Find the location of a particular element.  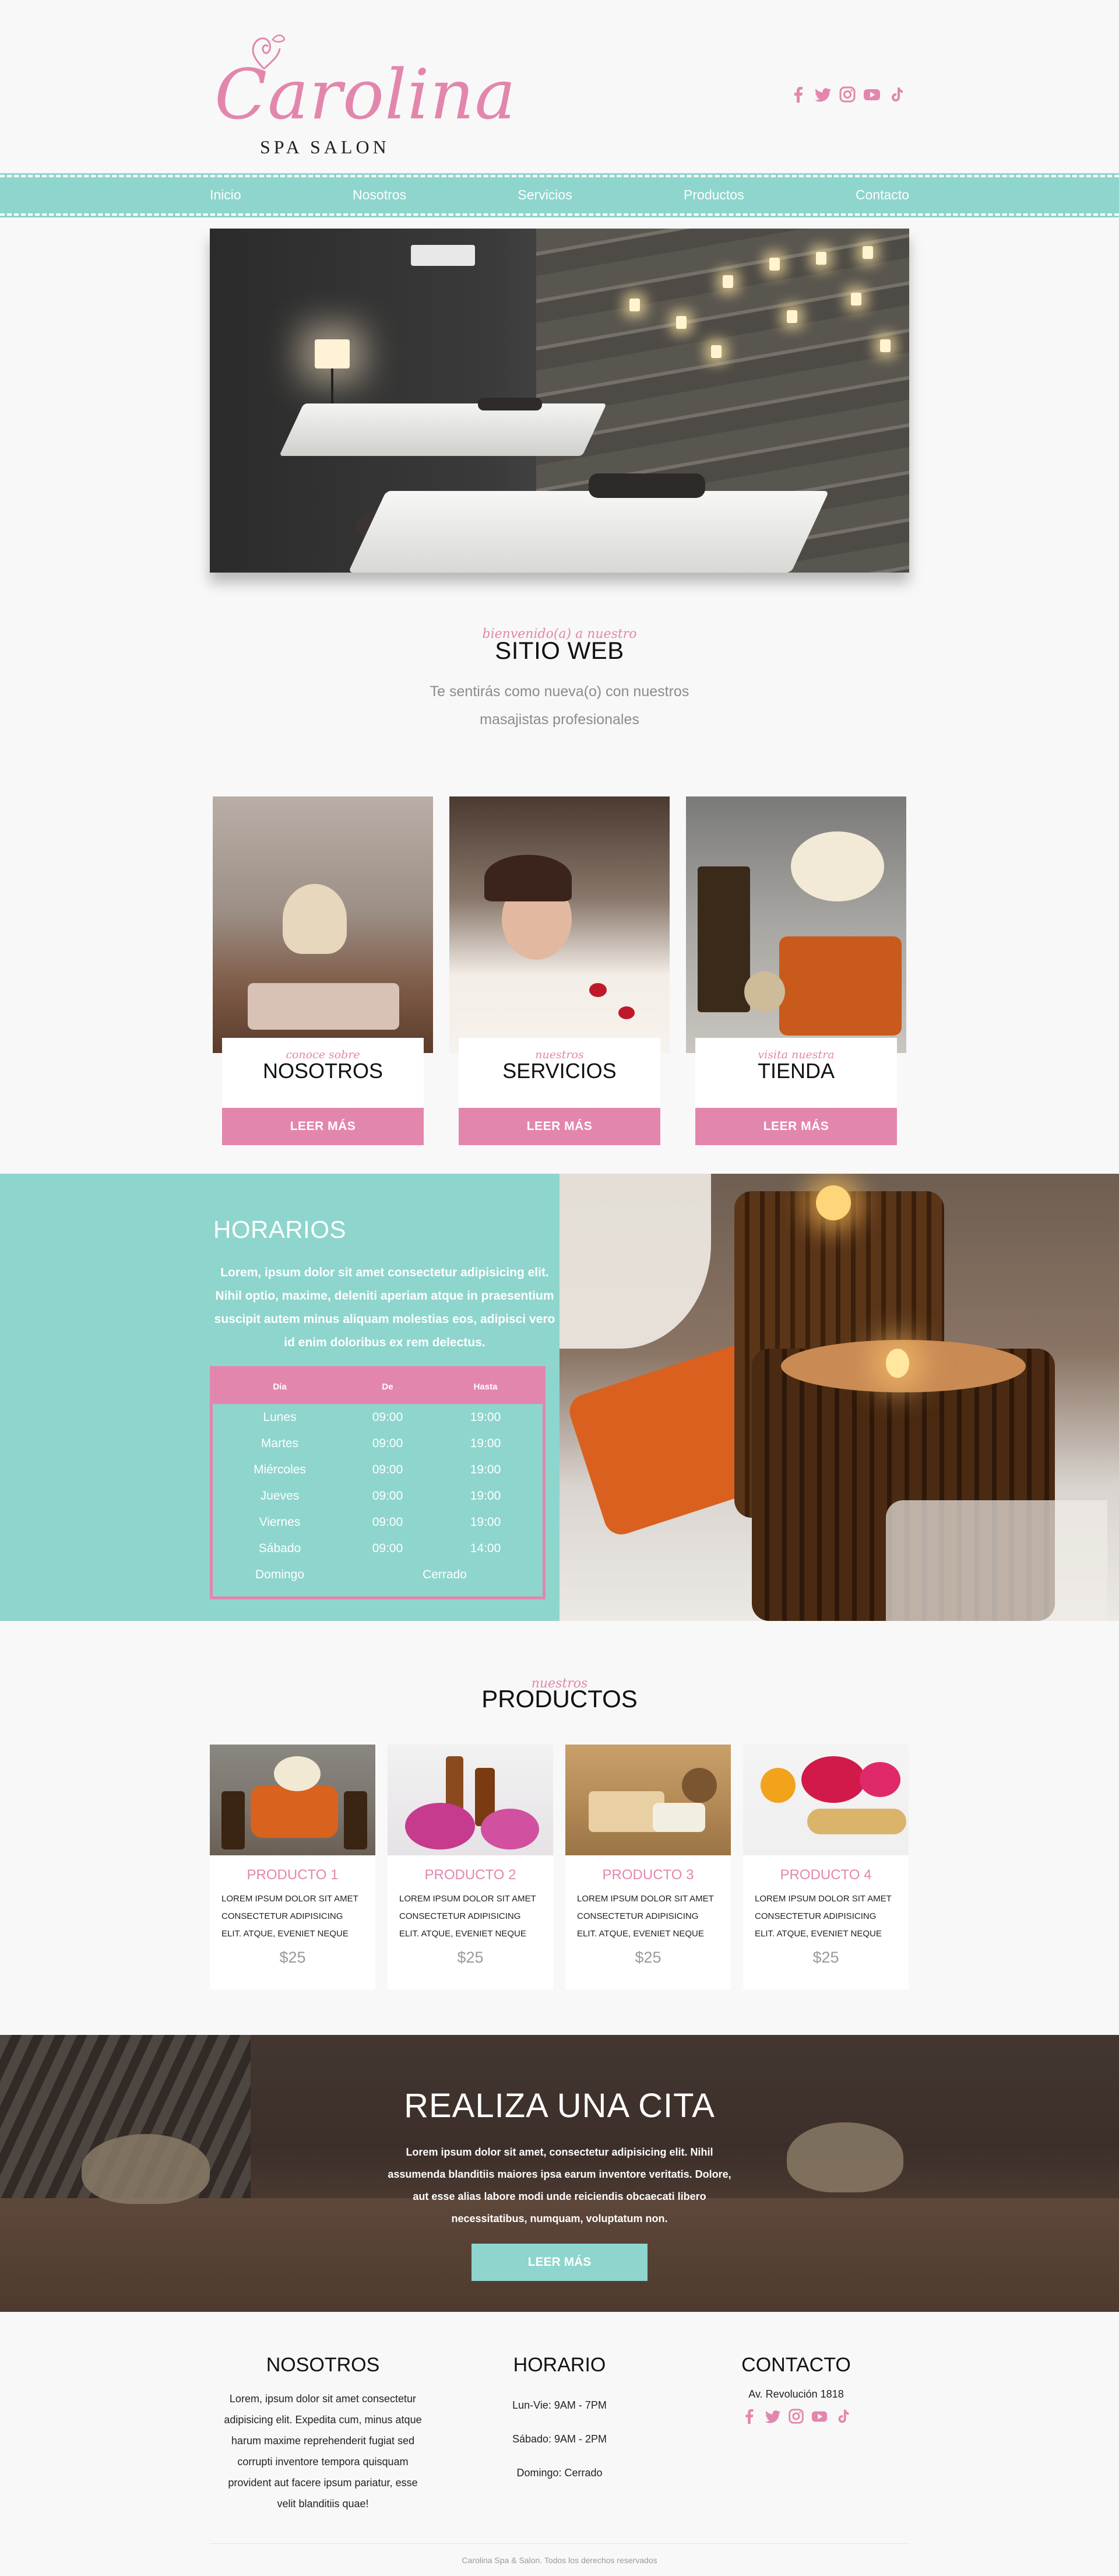

footer-contact-title: CONTACTO is located at coordinates (796, 2365).